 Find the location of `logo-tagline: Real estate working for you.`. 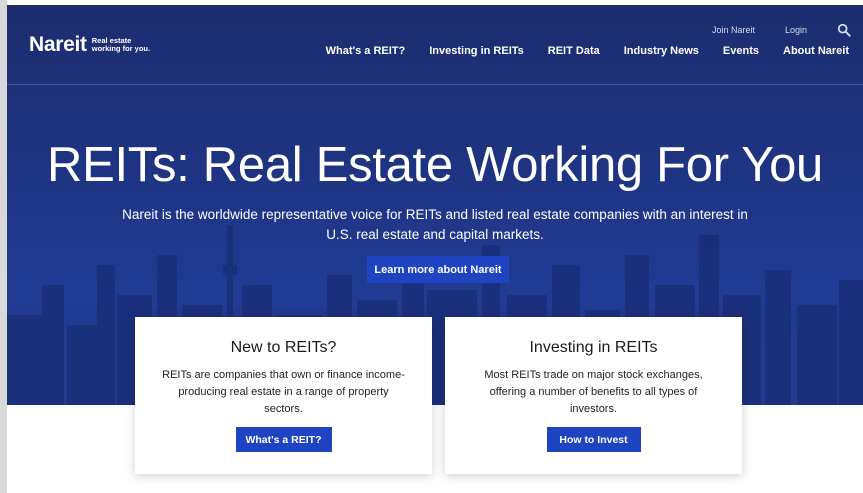

logo-tagline: Real estate working for you. is located at coordinates (121, 45).